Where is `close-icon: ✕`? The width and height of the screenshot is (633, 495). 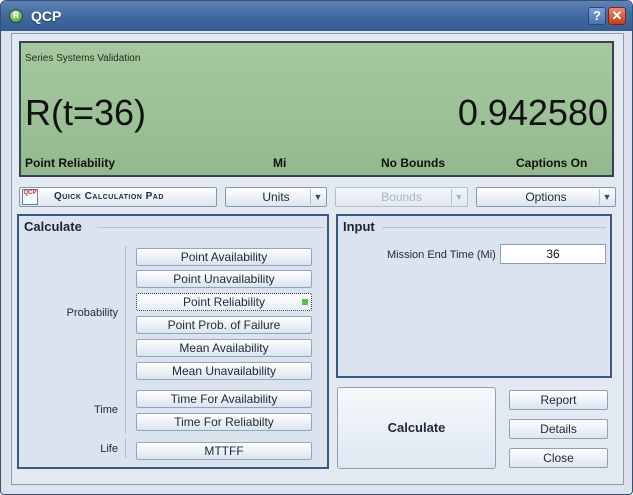
close-icon: ✕ is located at coordinates (617, 15).